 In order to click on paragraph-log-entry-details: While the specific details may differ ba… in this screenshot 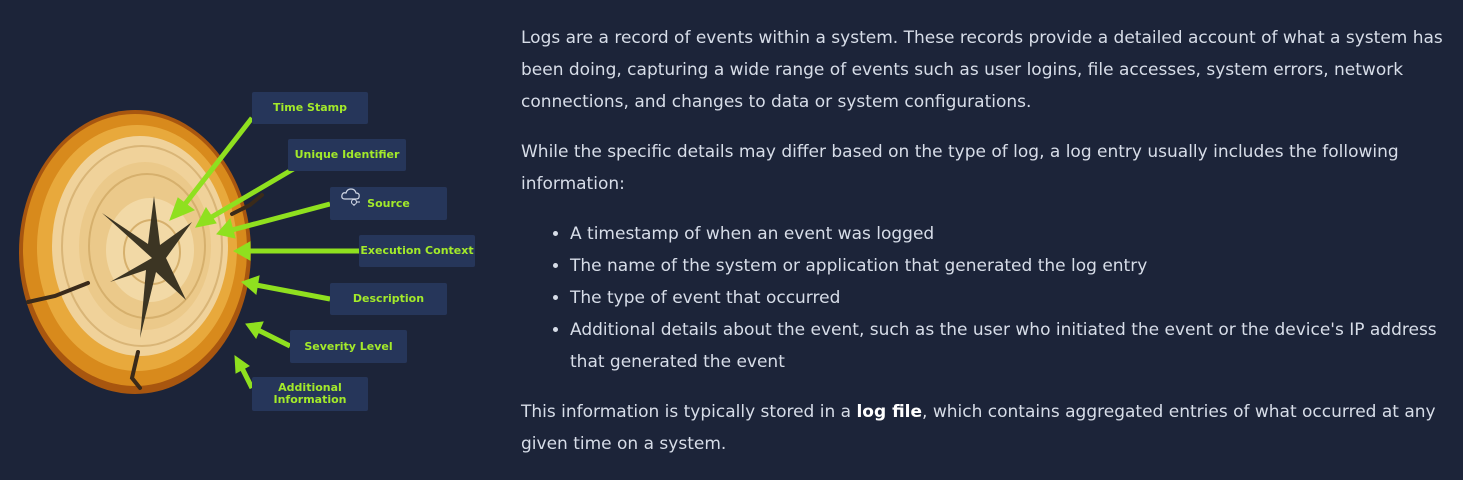, I will do `click(960, 168)`.